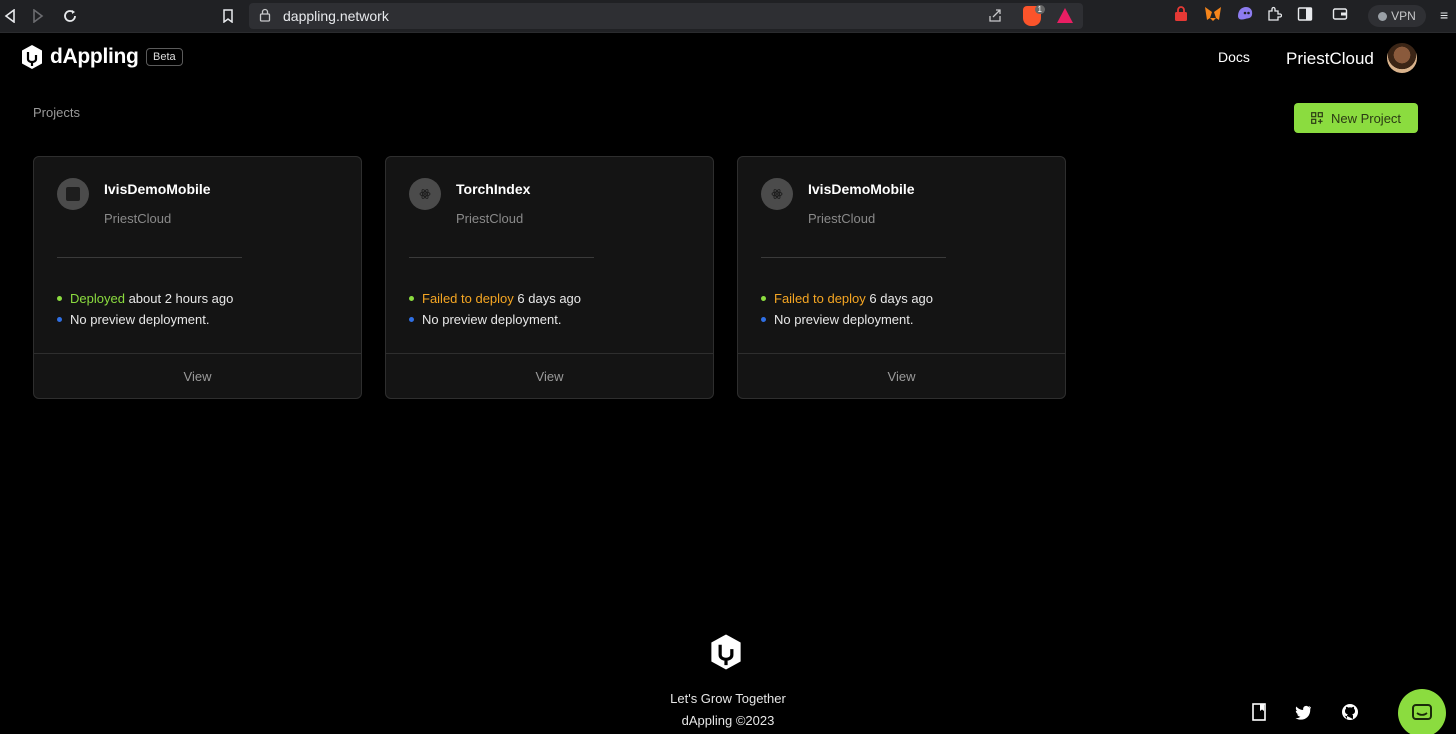 Image resolution: width=1456 pixels, height=734 pixels. I want to click on brave-badge: 1, so click(1039, 9).